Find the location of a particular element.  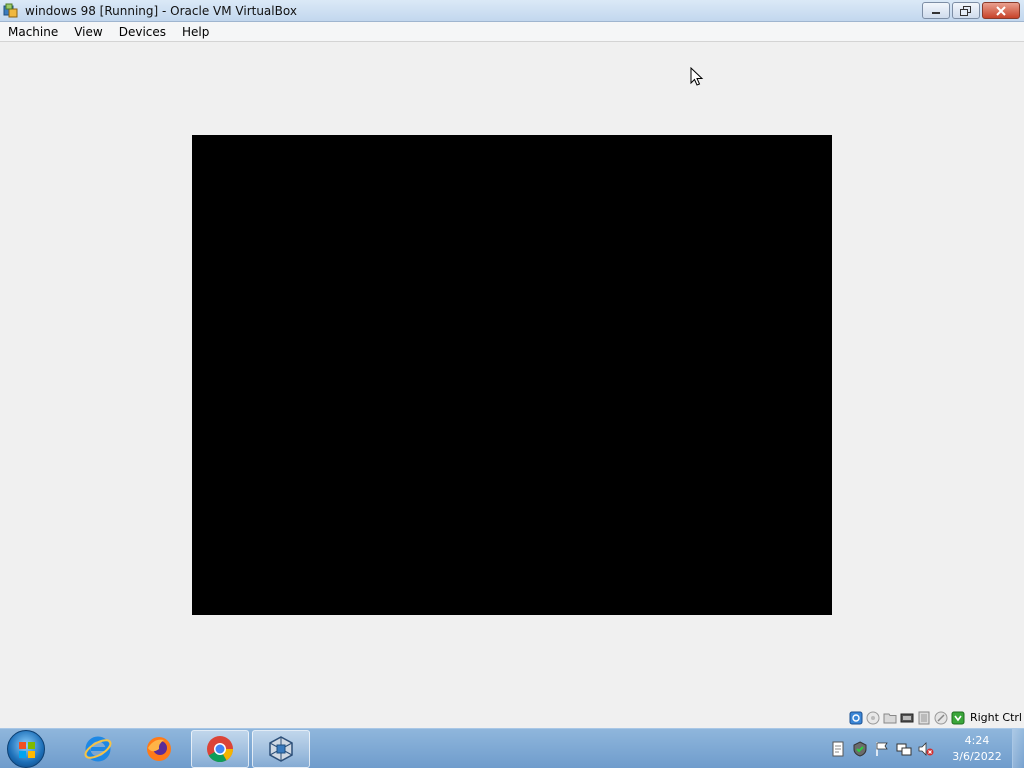

taskbar-chrome is located at coordinates (220, 748).